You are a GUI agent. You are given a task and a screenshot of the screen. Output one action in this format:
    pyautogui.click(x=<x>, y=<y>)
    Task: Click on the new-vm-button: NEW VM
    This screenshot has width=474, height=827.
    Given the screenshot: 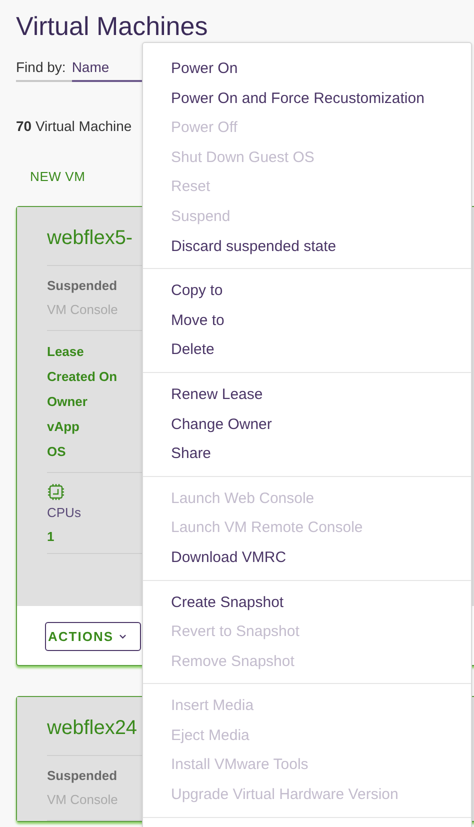 What is the action you would take?
    pyautogui.click(x=58, y=176)
    